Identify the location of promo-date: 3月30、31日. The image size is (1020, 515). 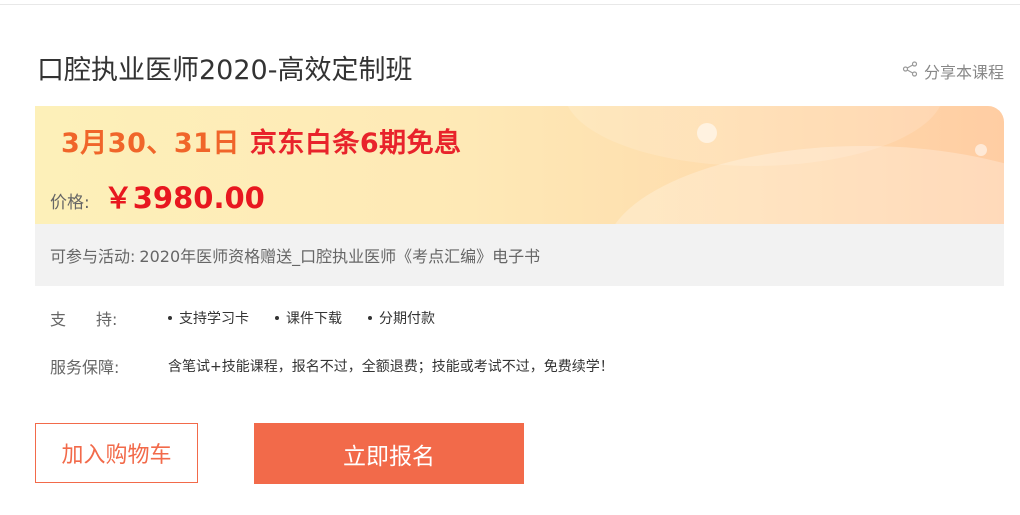
(150, 143).